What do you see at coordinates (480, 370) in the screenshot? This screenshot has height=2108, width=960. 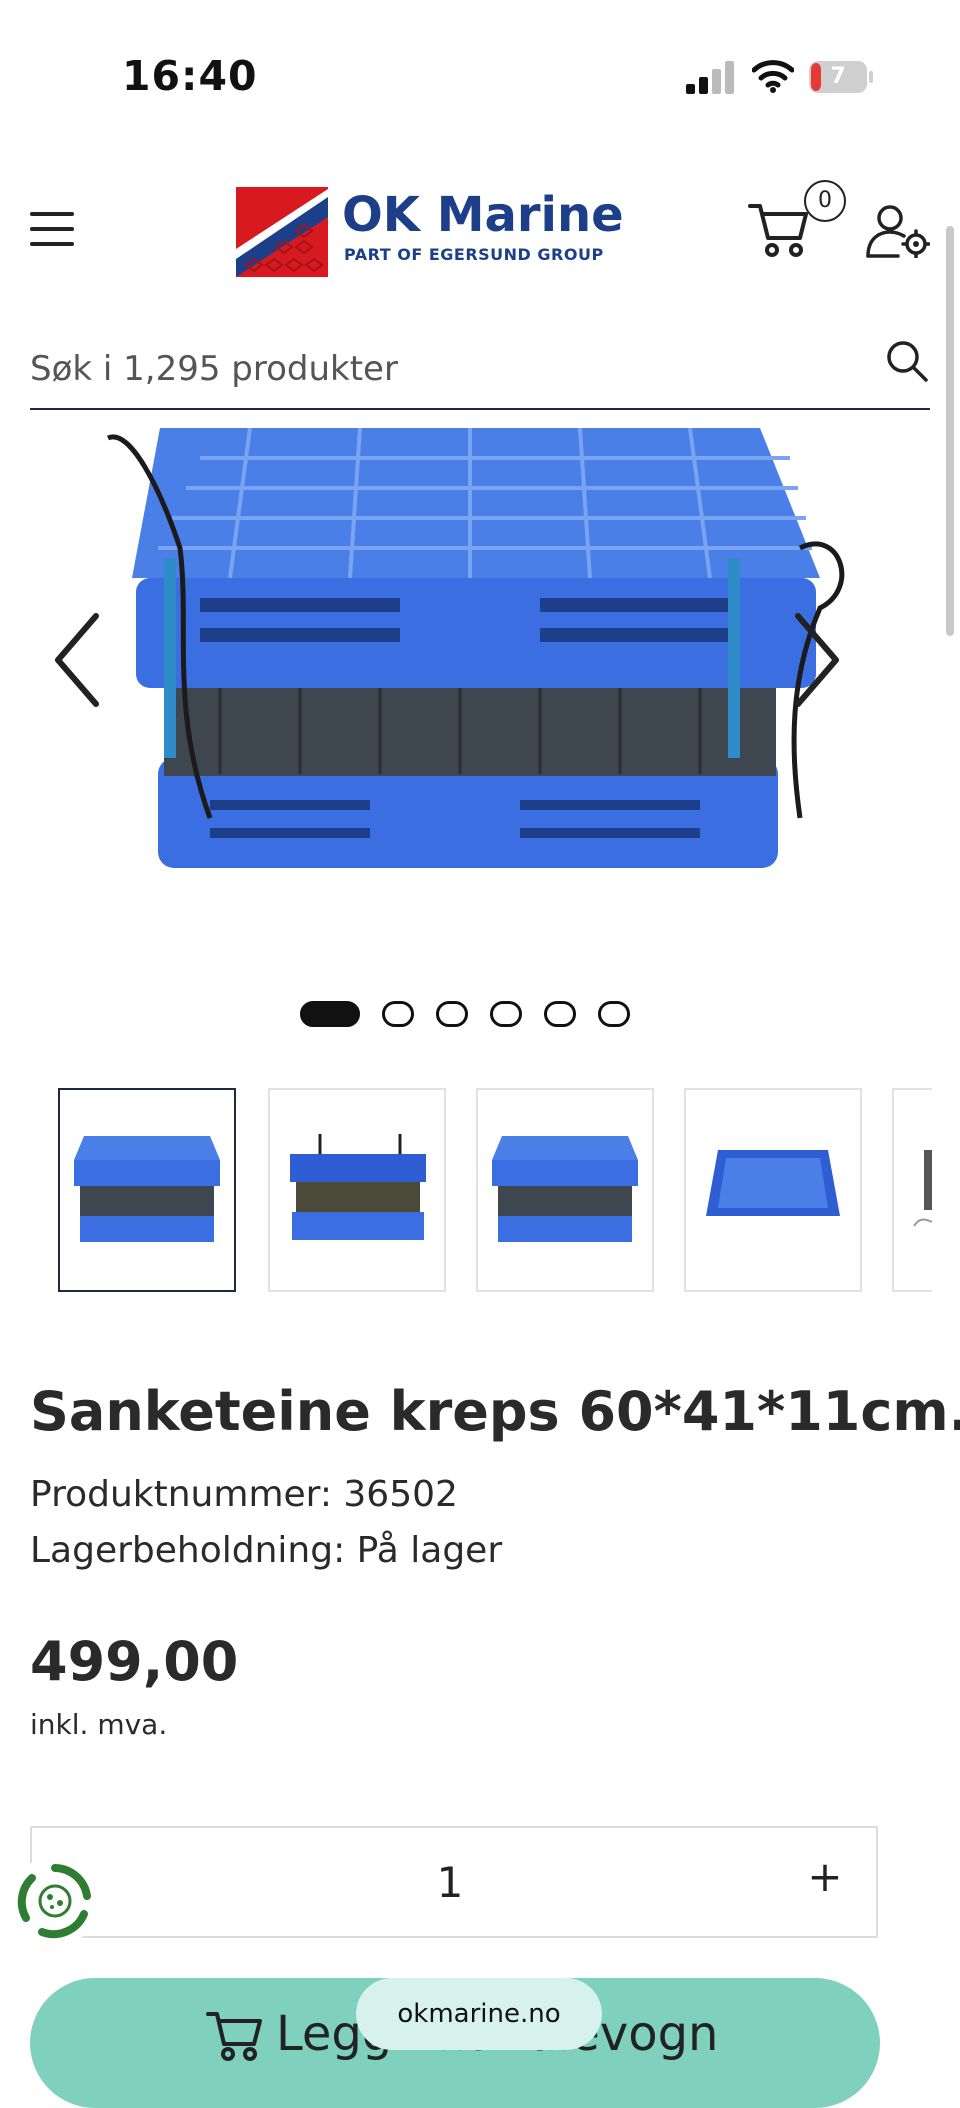 I see `search-input` at bounding box center [480, 370].